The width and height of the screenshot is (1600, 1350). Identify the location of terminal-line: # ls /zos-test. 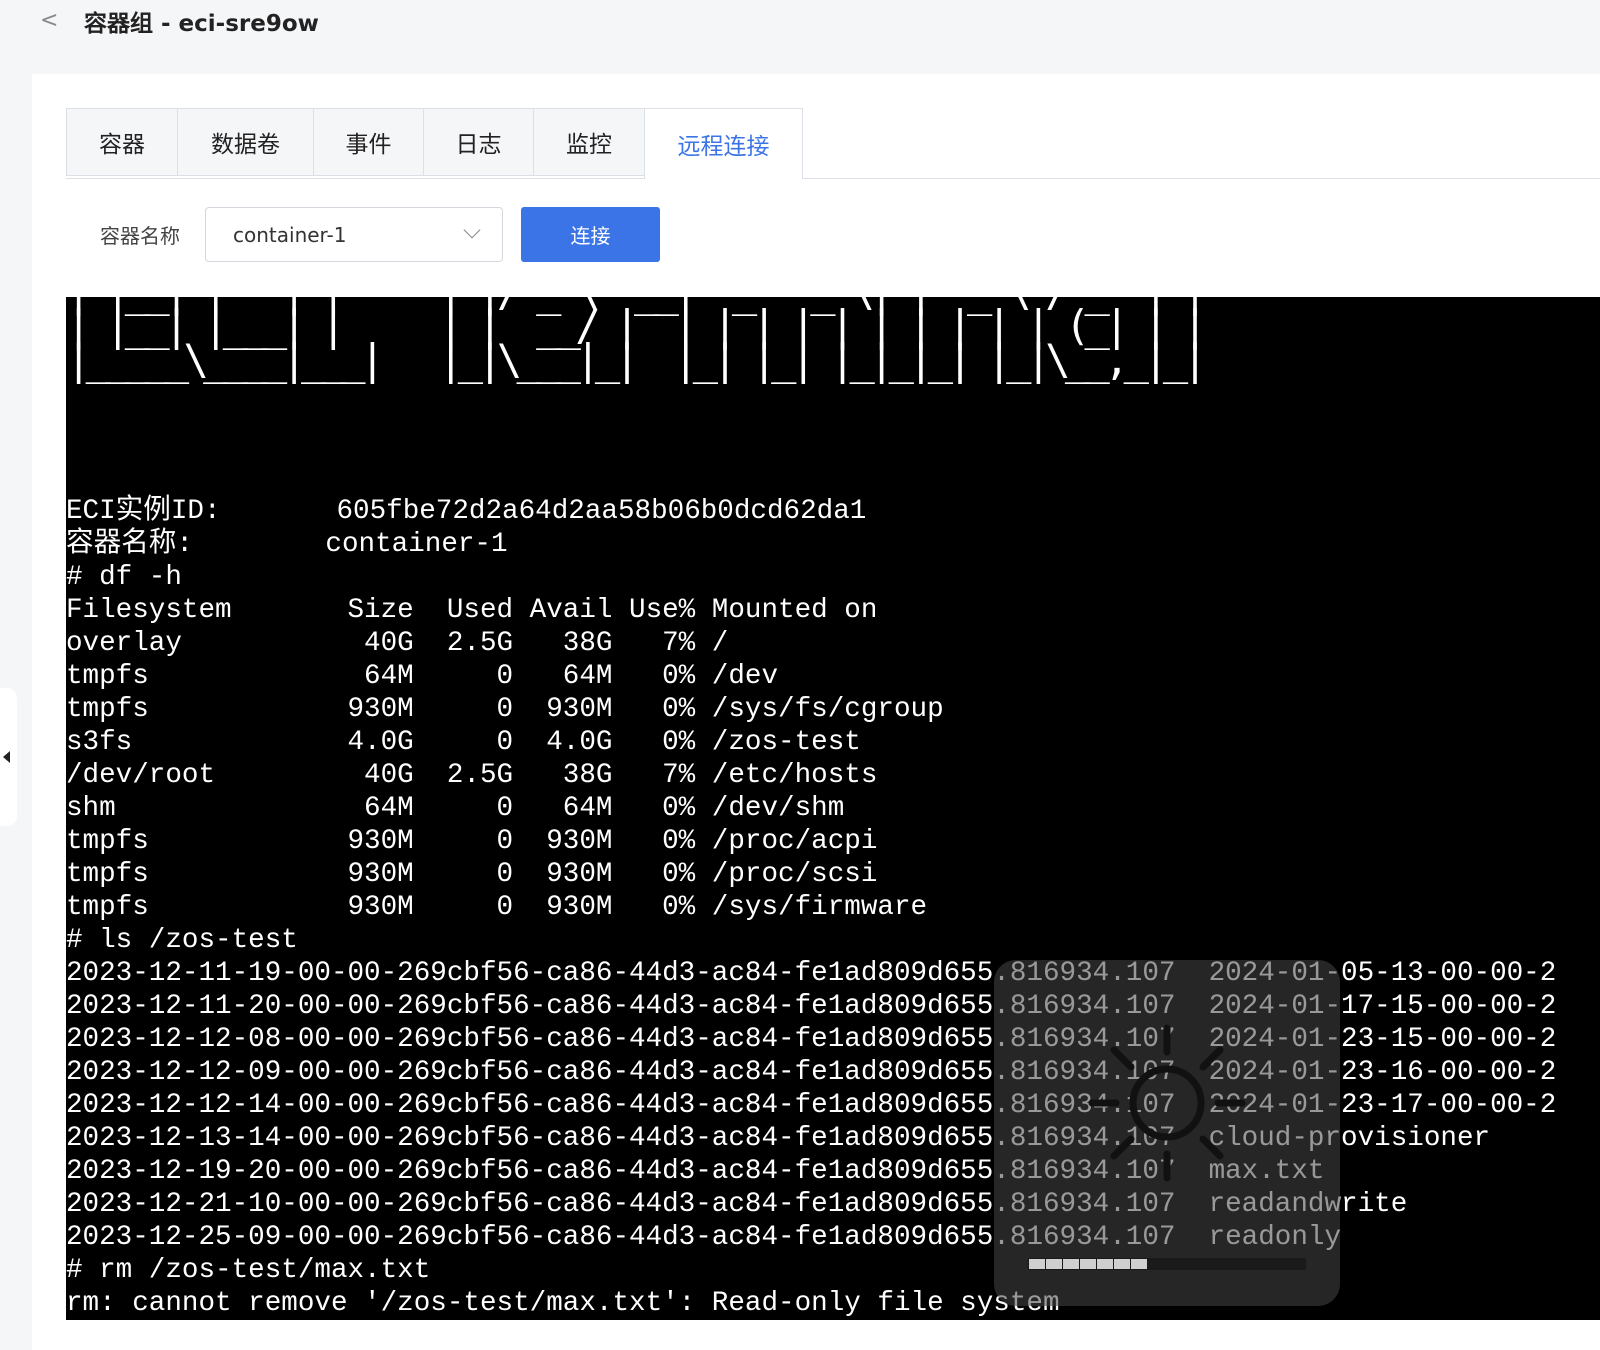
(182, 940).